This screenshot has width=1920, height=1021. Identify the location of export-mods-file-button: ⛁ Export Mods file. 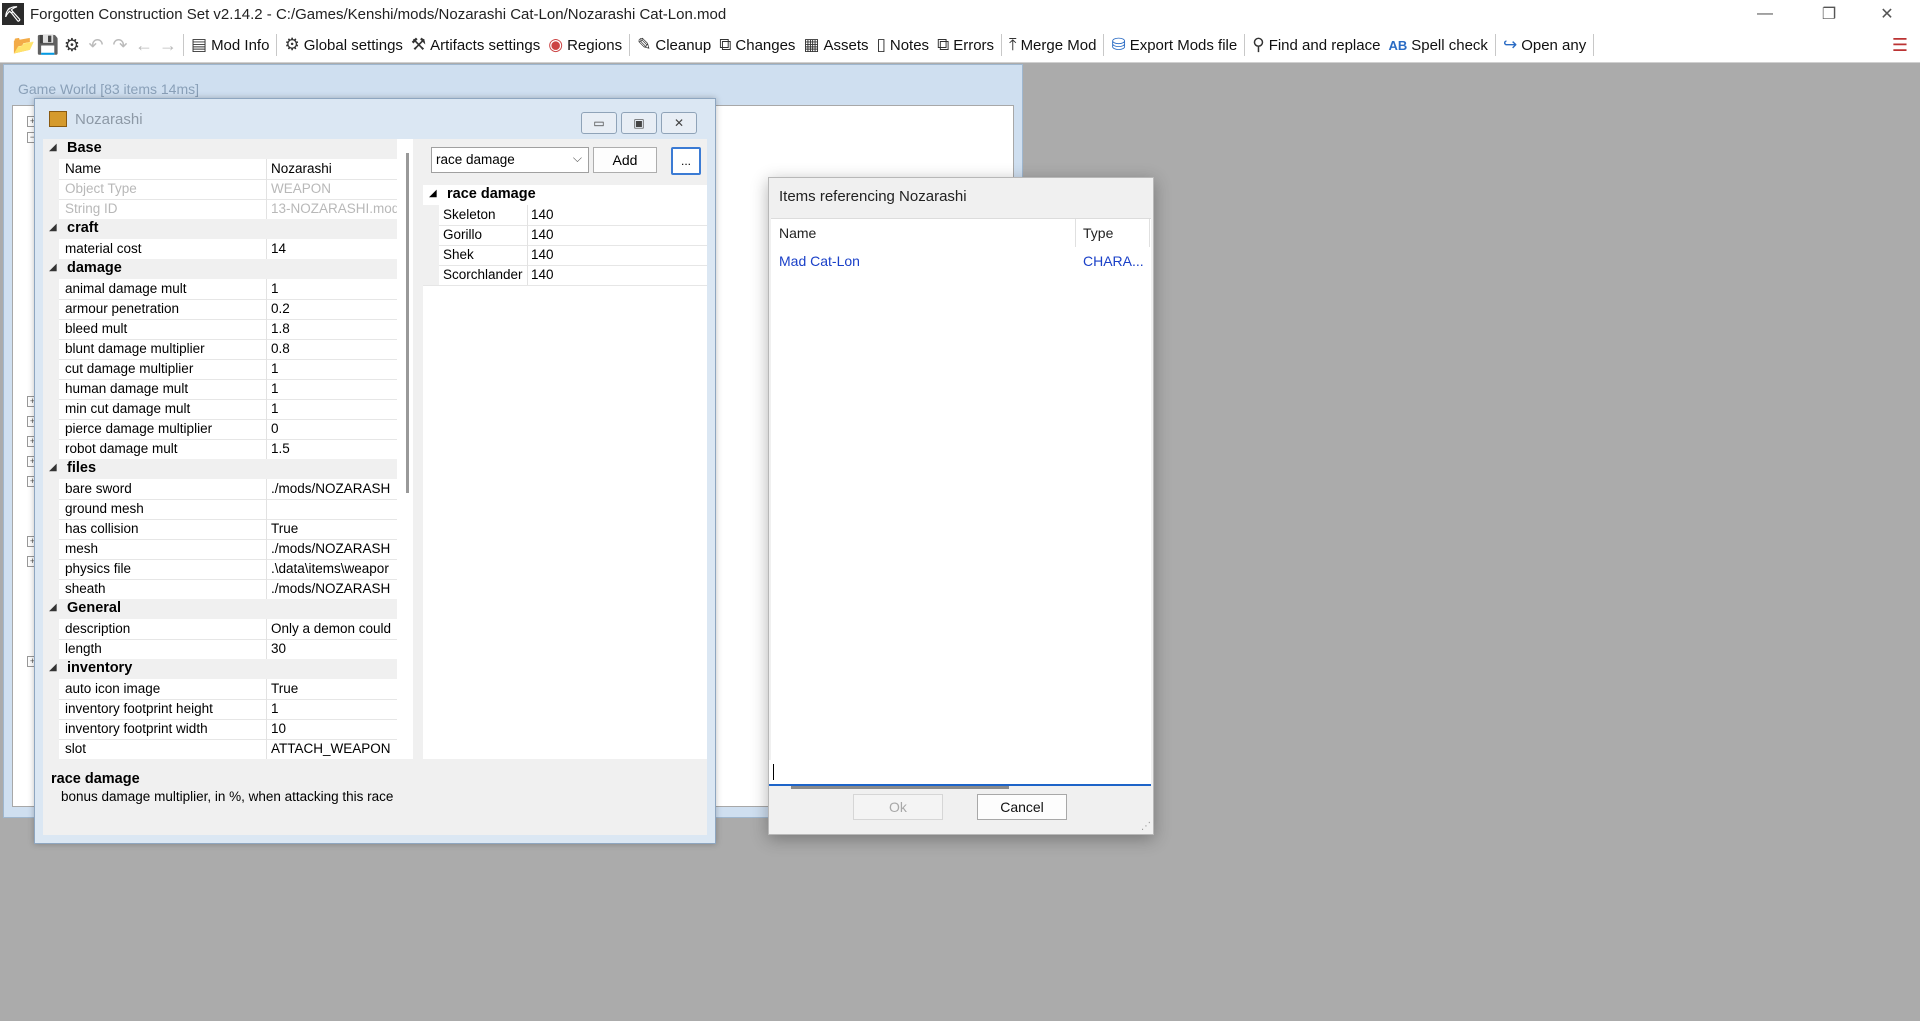
(1174, 45).